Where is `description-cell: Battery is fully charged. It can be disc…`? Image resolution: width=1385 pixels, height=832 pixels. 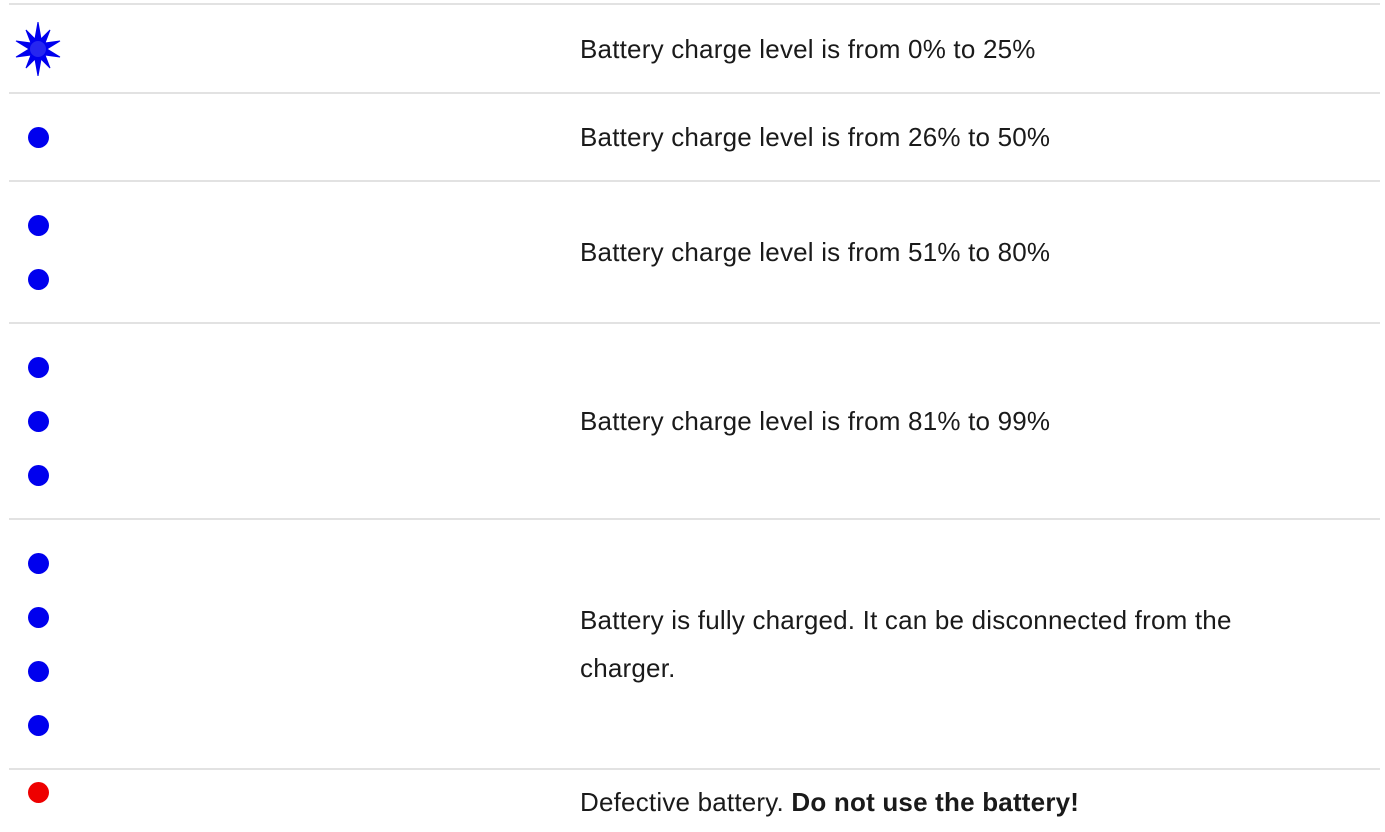 description-cell: Battery is fully charged. It can be disc… is located at coordinates (906, 644).